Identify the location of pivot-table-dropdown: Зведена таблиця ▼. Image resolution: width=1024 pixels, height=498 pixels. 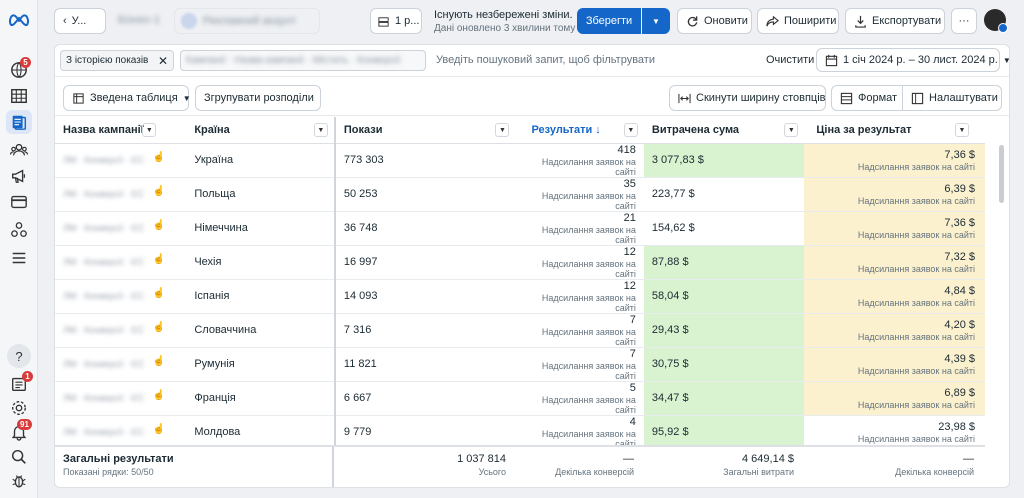
(127, 98).